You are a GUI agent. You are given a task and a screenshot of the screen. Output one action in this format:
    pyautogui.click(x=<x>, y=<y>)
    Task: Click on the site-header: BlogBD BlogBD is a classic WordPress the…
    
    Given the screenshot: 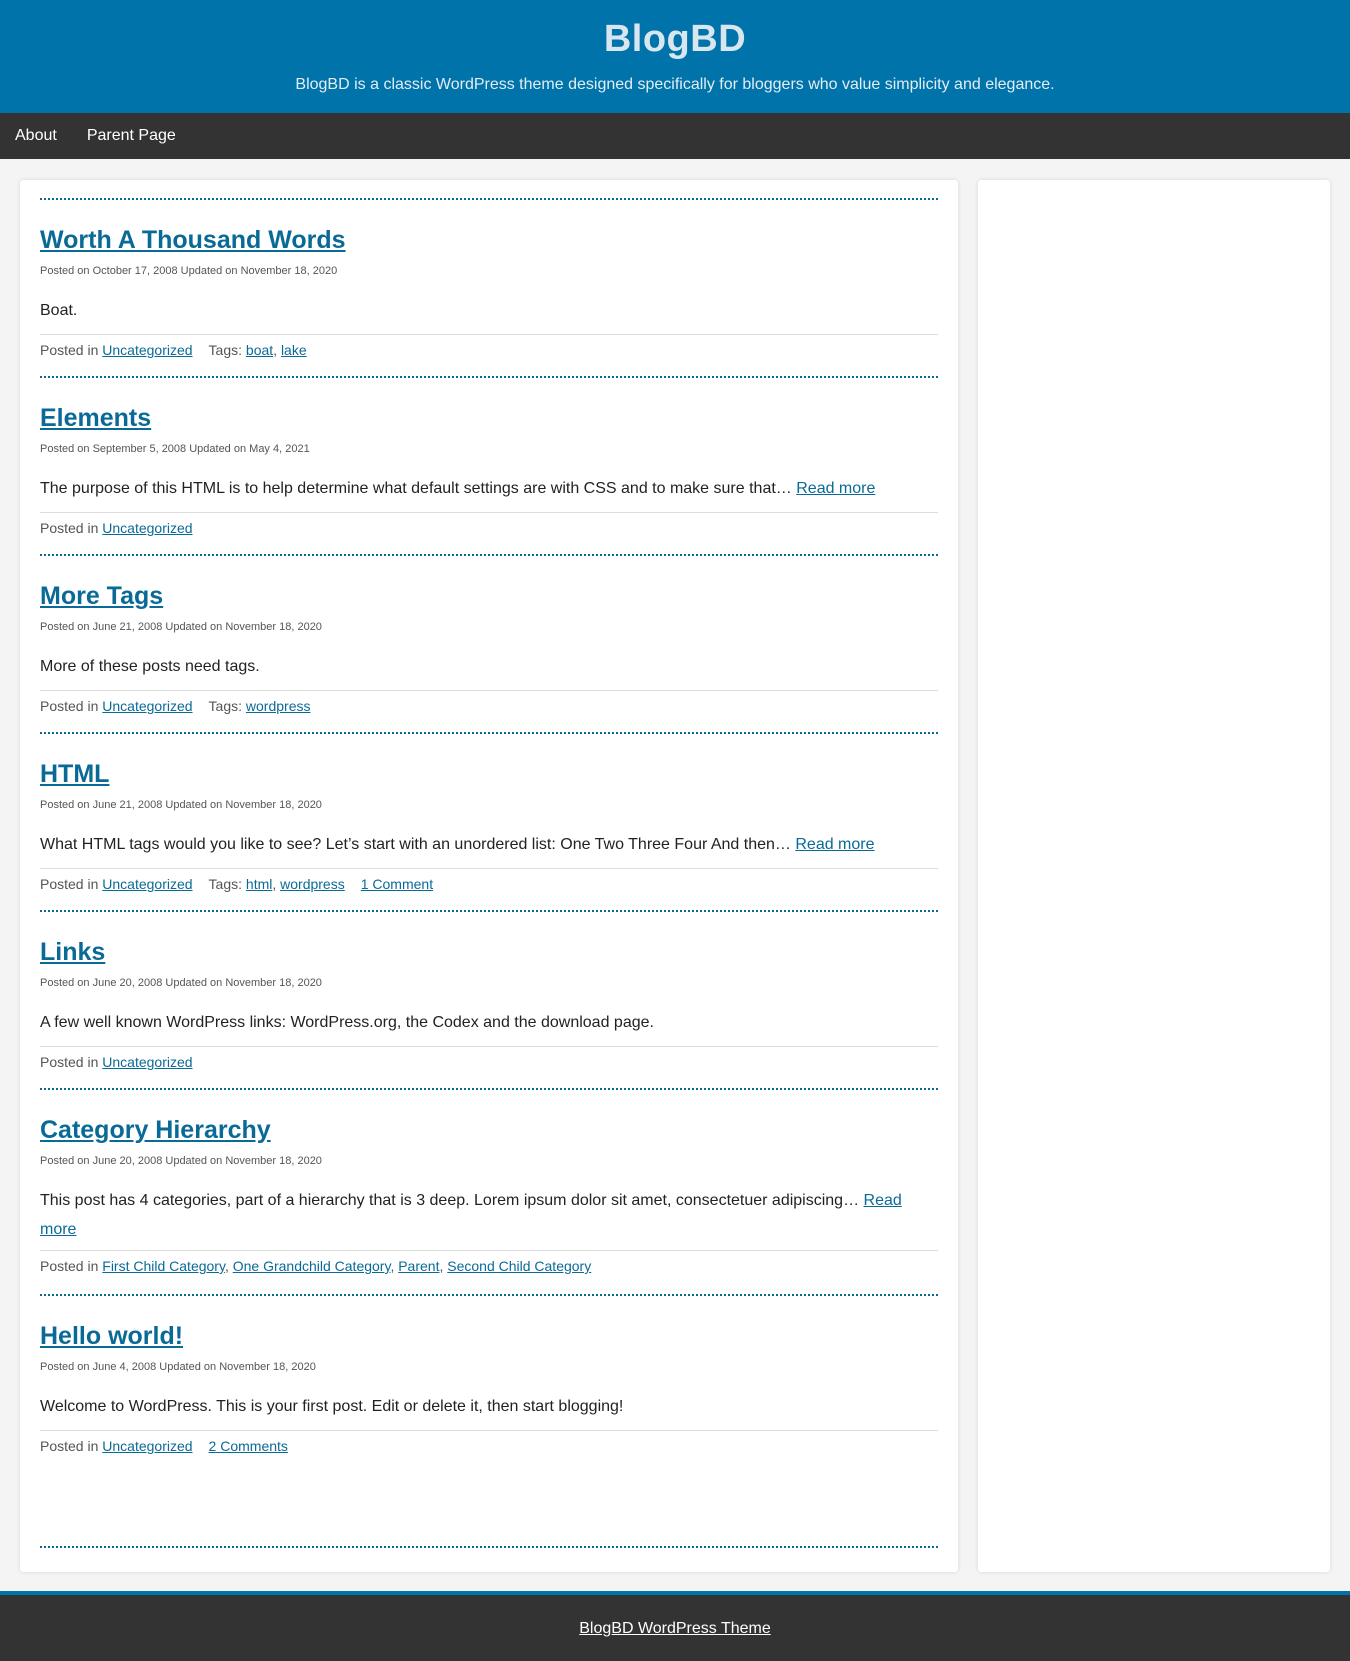 What is the action you would take?
    pyautogui.click(x=675, y=56)
    